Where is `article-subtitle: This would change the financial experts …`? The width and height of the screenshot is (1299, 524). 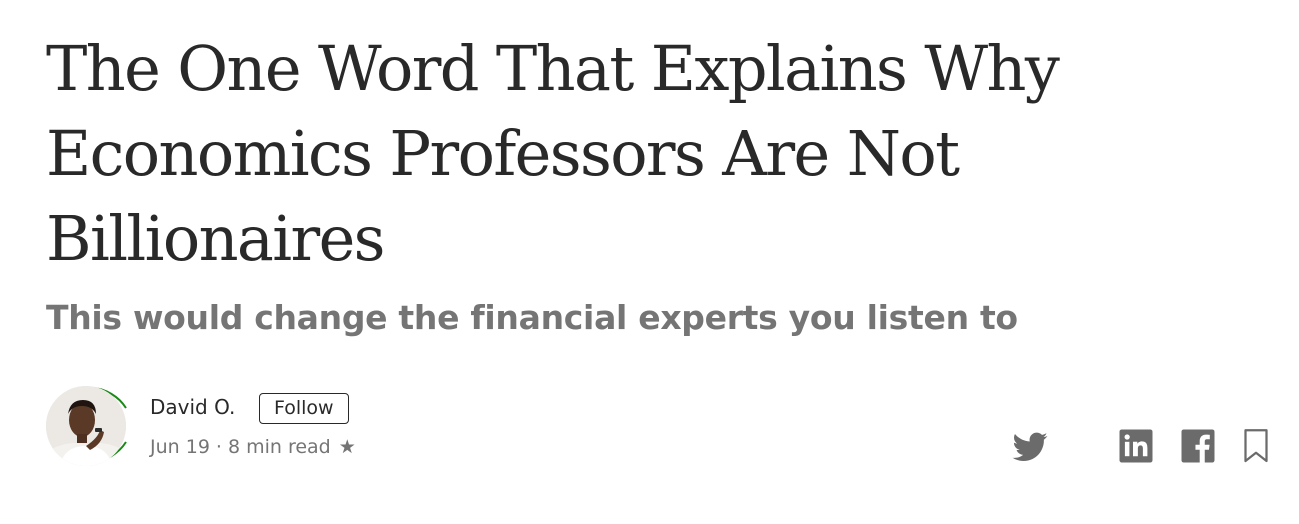
article-subtitle: This would change the financial experts … is located at coordinates (532, 317).